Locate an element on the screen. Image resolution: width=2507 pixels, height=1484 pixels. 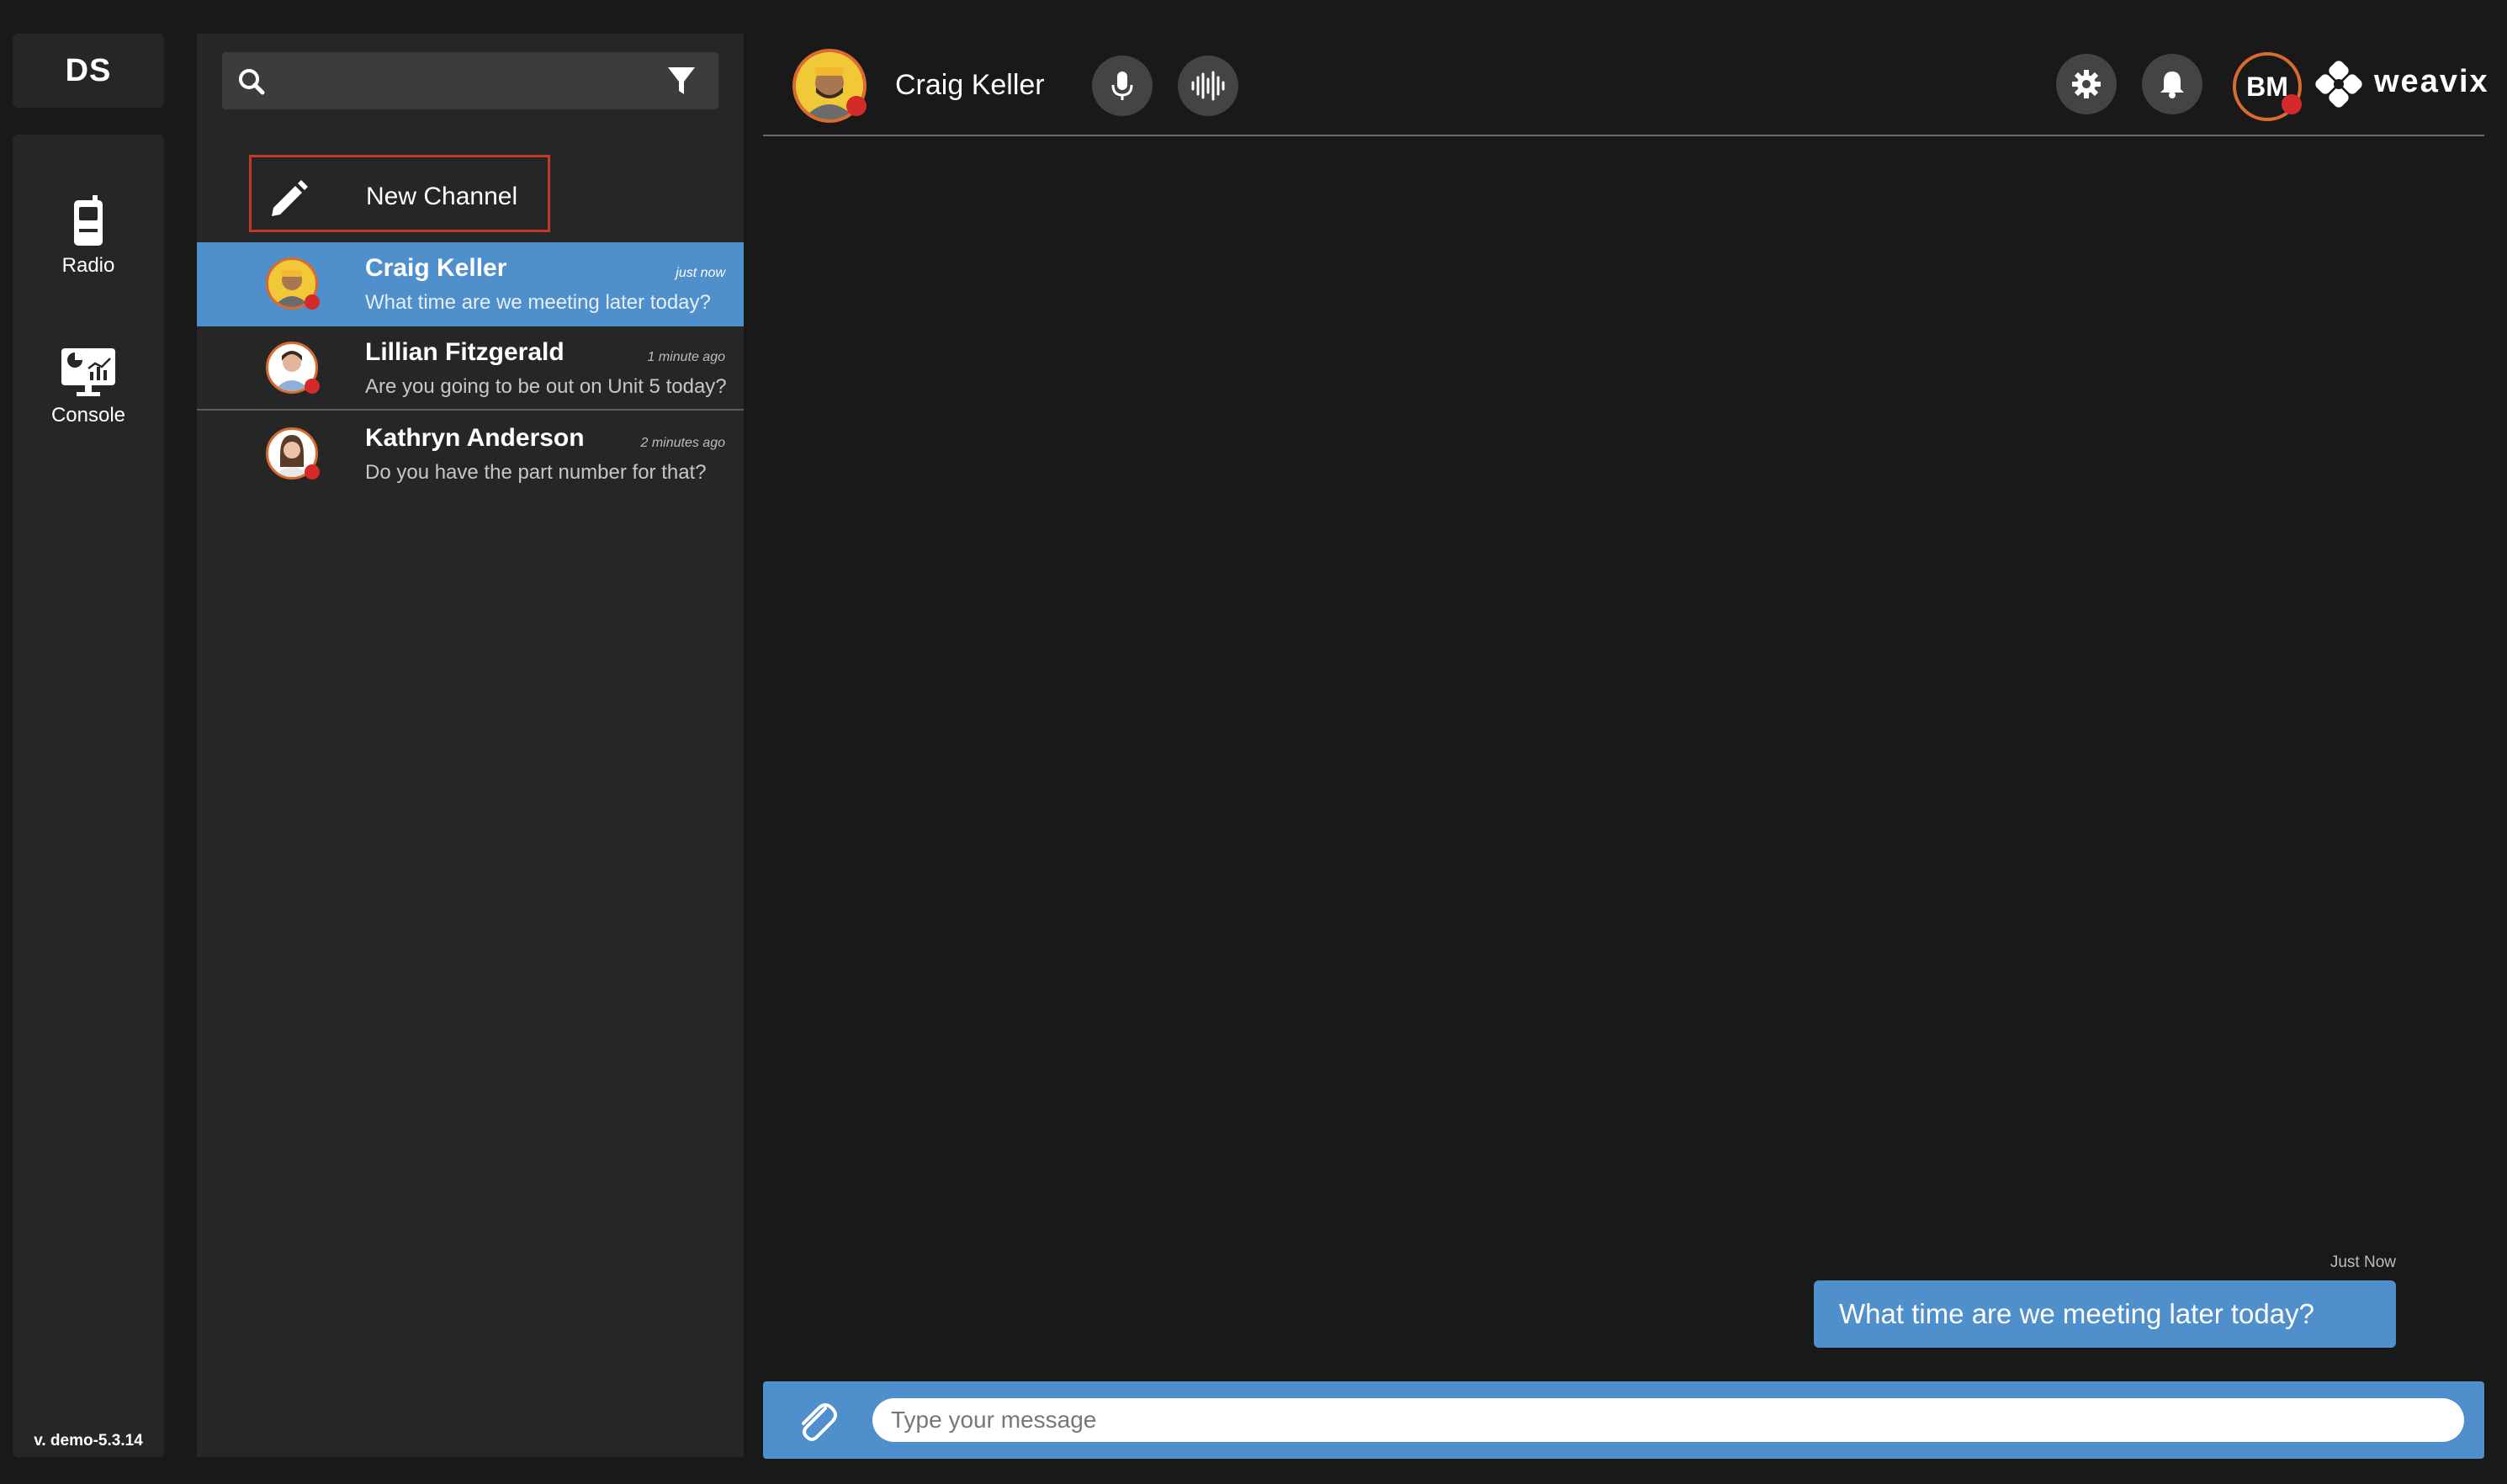
app-logo-text: DS is located at coordinates (88, 70).